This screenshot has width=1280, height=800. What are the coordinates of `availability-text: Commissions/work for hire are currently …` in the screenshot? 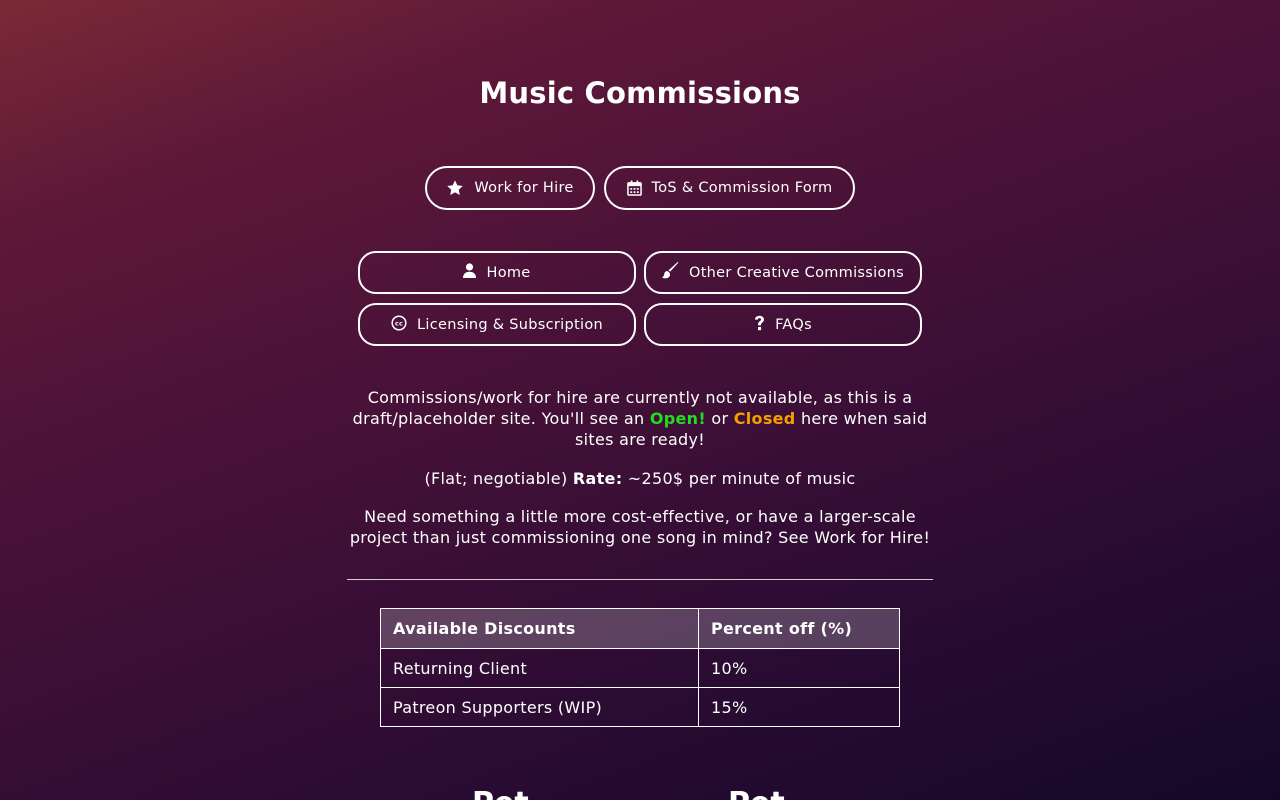 It's located at (640, 418).